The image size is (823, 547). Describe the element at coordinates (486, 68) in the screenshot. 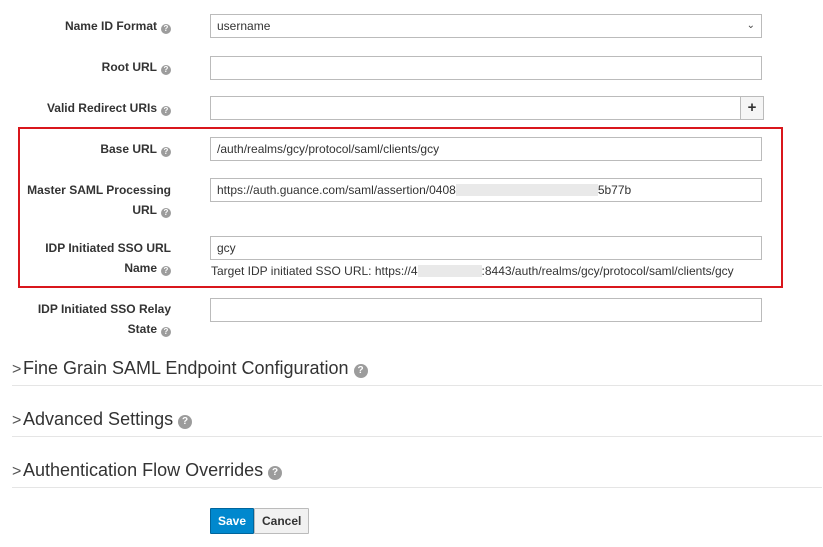

I see `root-url-input` at that location.